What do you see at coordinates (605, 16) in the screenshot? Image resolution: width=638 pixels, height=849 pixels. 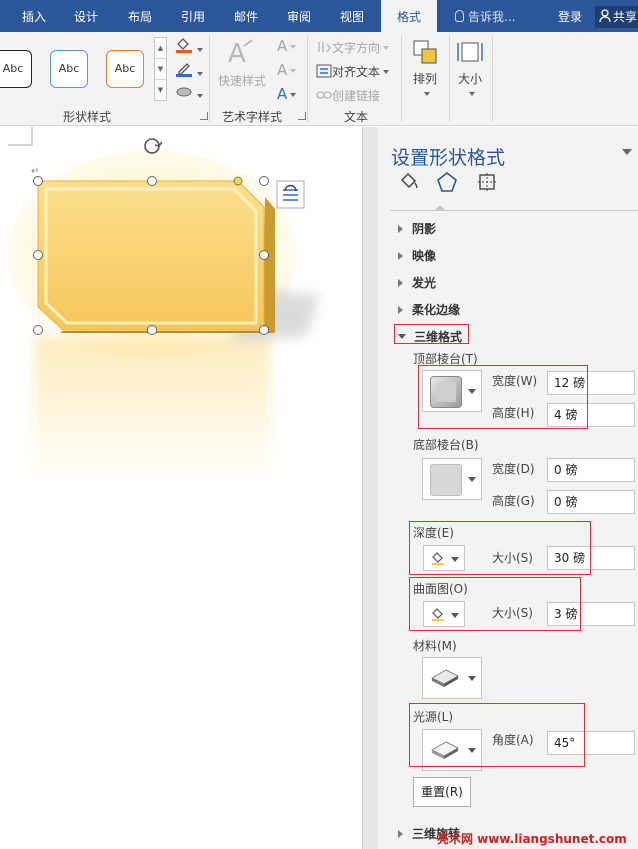 I see `person-icon` at bounding box center [605, 16].